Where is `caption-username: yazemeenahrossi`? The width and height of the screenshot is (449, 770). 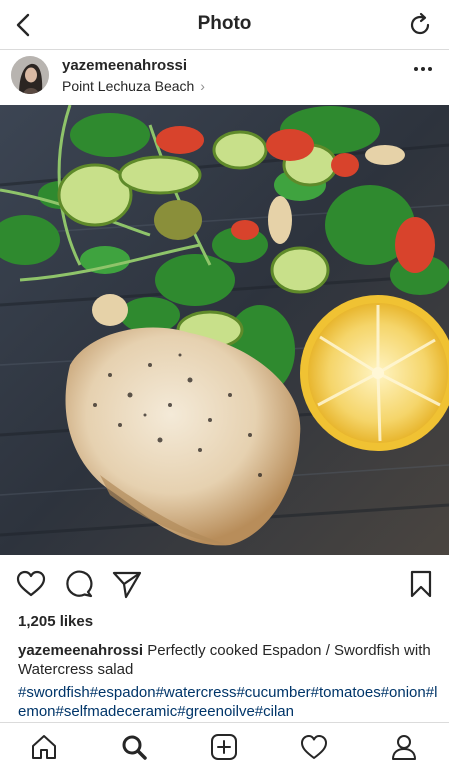 caption-username: yazemeenahrossi is located at coordinates (80, 650).